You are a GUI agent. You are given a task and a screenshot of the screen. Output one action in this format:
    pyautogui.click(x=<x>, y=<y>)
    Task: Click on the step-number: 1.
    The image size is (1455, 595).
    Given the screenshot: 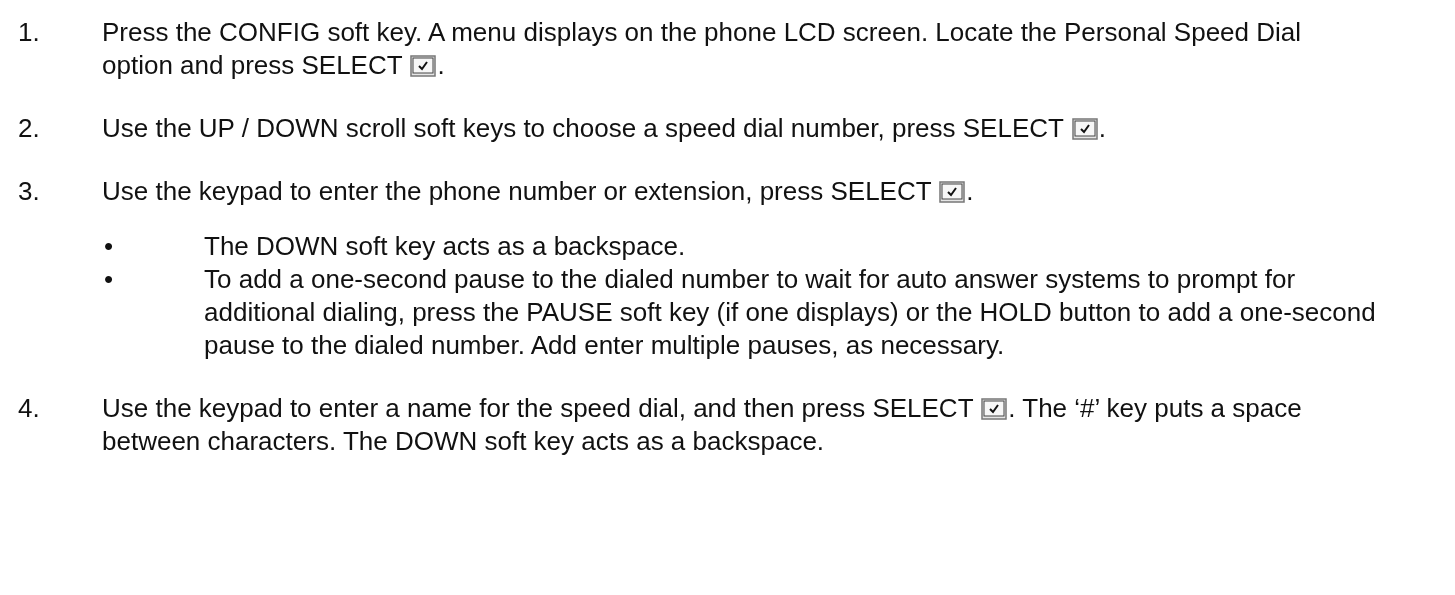 What is the action you would take?
    pyautogui.click(x=29, y=32)
    